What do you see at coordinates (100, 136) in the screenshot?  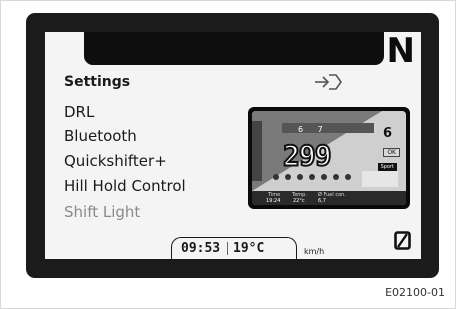 I see `menu-item-bluetooth: Bluetooth` at bounding box center [100, 136].